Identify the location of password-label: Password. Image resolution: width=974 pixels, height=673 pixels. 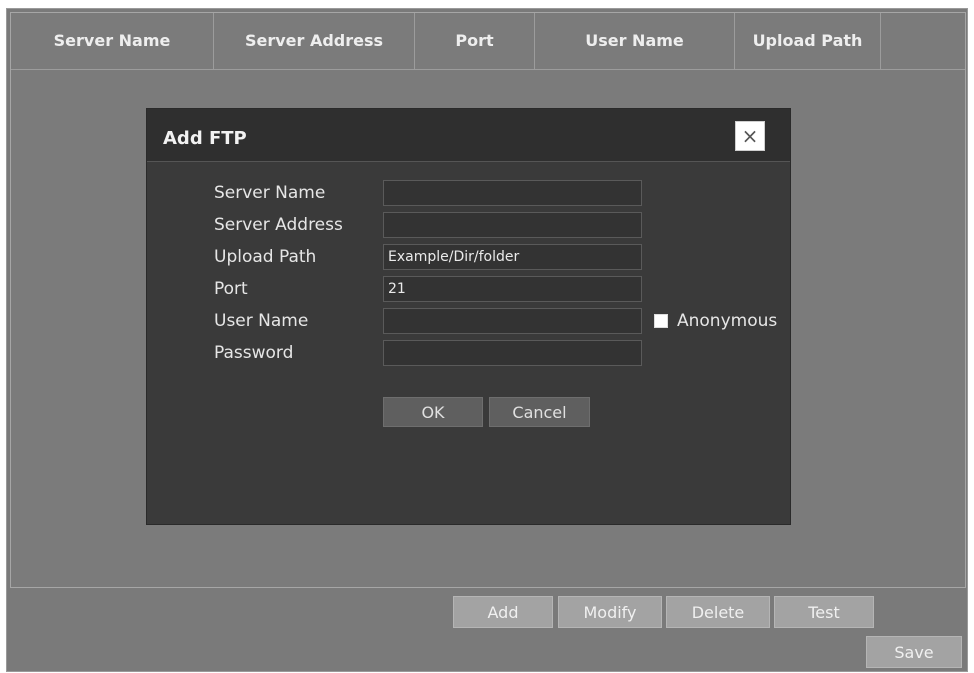
(254, 353).